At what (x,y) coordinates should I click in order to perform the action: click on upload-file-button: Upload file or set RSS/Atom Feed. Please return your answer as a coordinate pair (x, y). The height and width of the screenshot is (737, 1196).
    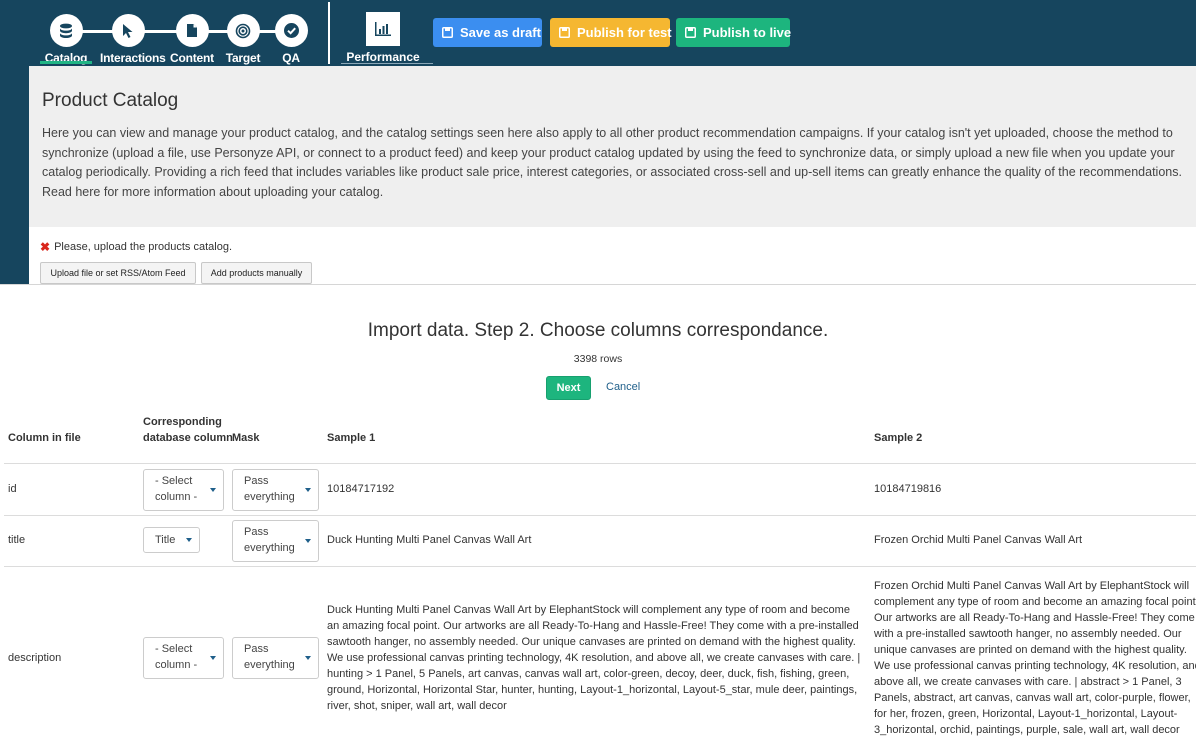
    Looking at the image, I should click on (118, 273).